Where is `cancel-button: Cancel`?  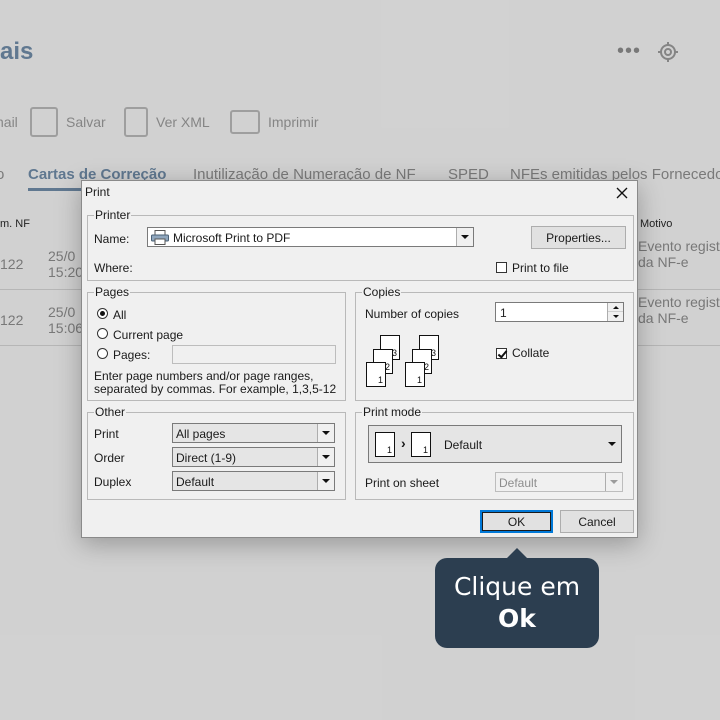
cancel-button: Cancel is located at coordinates (597, 521).